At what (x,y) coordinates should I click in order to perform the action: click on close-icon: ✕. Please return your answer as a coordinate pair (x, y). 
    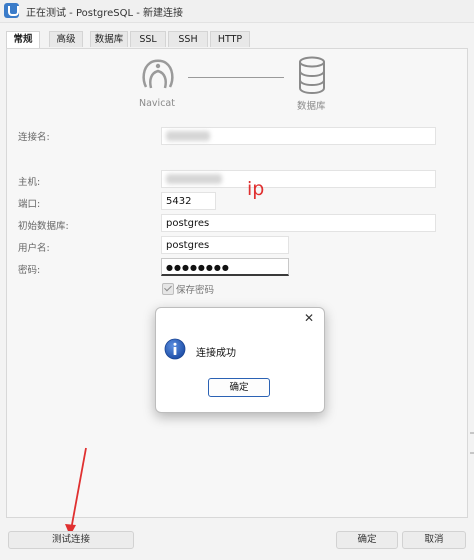
    Looking at the image, I should click on (309, 318).